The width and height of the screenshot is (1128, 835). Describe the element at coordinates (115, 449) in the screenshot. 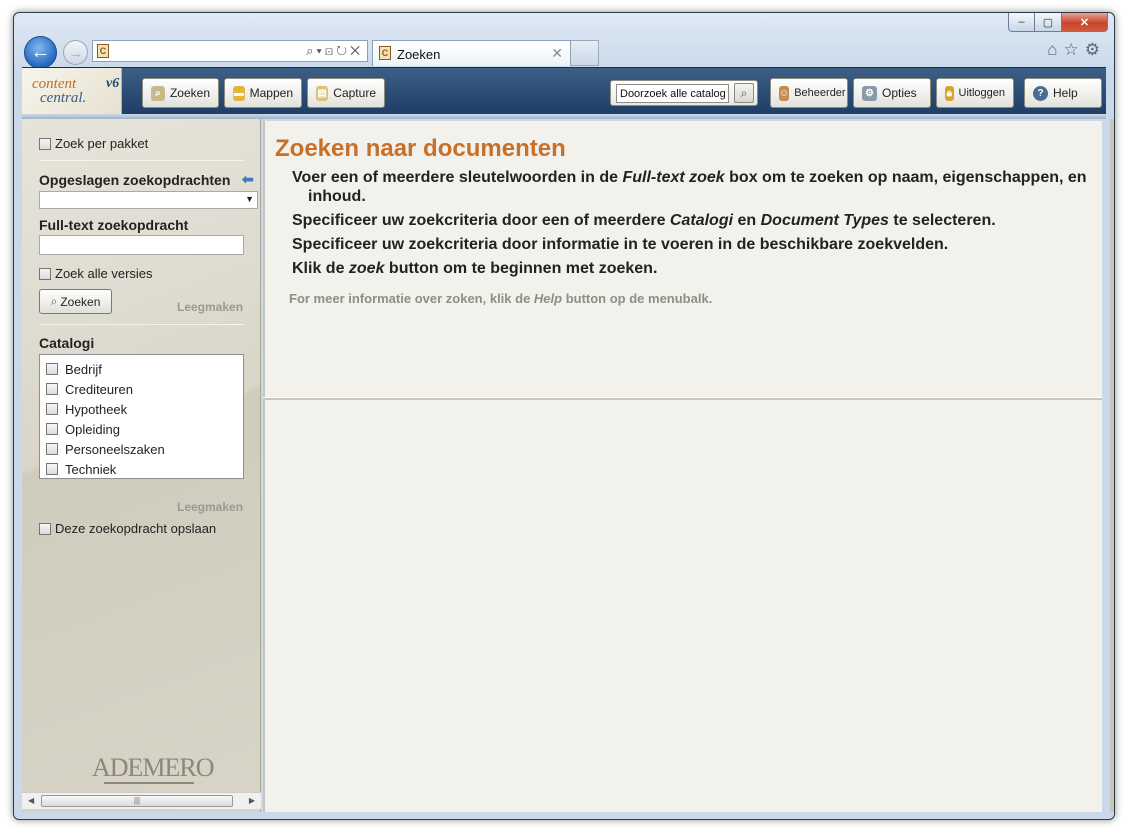

I see `catalog-label: Personeelszaken` at that location.